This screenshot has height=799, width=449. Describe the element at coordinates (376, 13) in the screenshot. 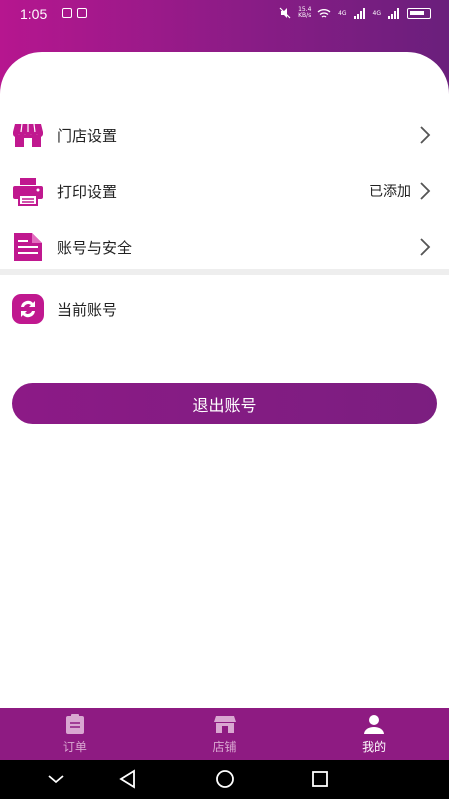

I see `signal-label-2: 4G` at that location.